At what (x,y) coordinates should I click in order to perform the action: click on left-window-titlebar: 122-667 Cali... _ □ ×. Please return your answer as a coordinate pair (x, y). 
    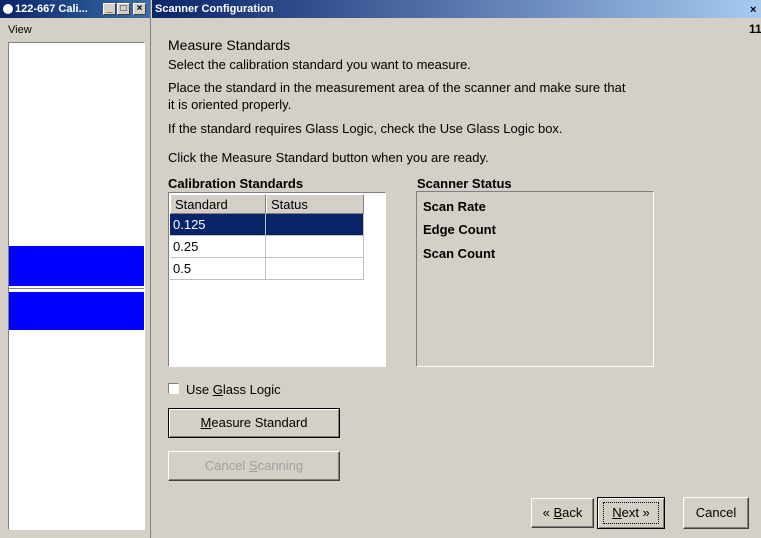
    Looking at the image, I should click on (75, 9).